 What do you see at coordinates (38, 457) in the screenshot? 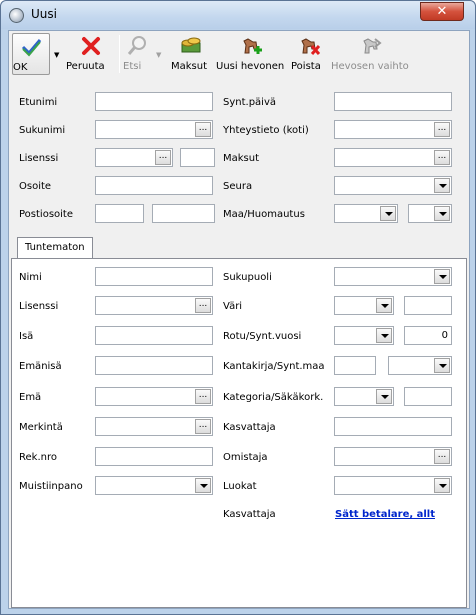
I see `reg-number-label: Rek.nro` at bounding box center [38, 457].